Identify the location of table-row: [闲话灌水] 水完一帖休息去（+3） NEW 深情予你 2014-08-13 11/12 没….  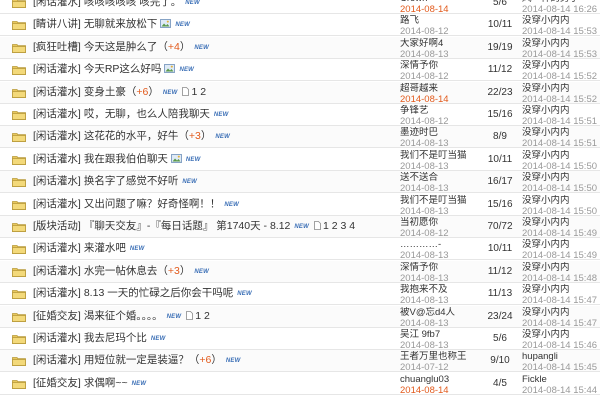
(300, 272).